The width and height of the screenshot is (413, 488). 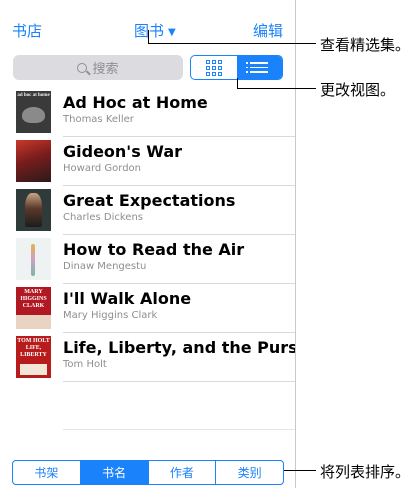 I want to click on sort-shelf-button: 书架, so click(x=46, y=472).